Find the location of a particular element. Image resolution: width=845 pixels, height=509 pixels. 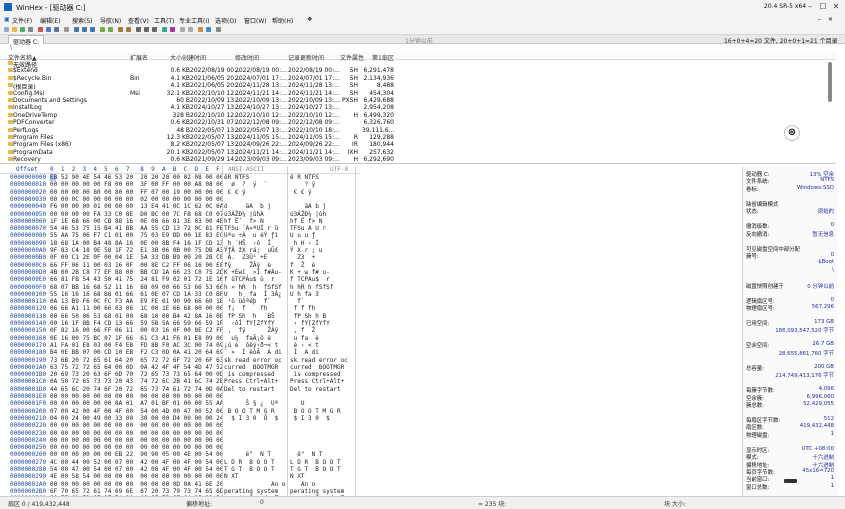

goto-offset-icon is located at coordinates (102, 29).